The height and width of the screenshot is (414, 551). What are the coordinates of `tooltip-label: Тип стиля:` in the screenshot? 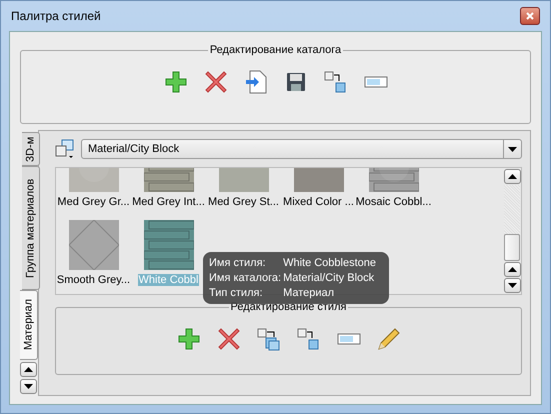 It's located at (236, 293).